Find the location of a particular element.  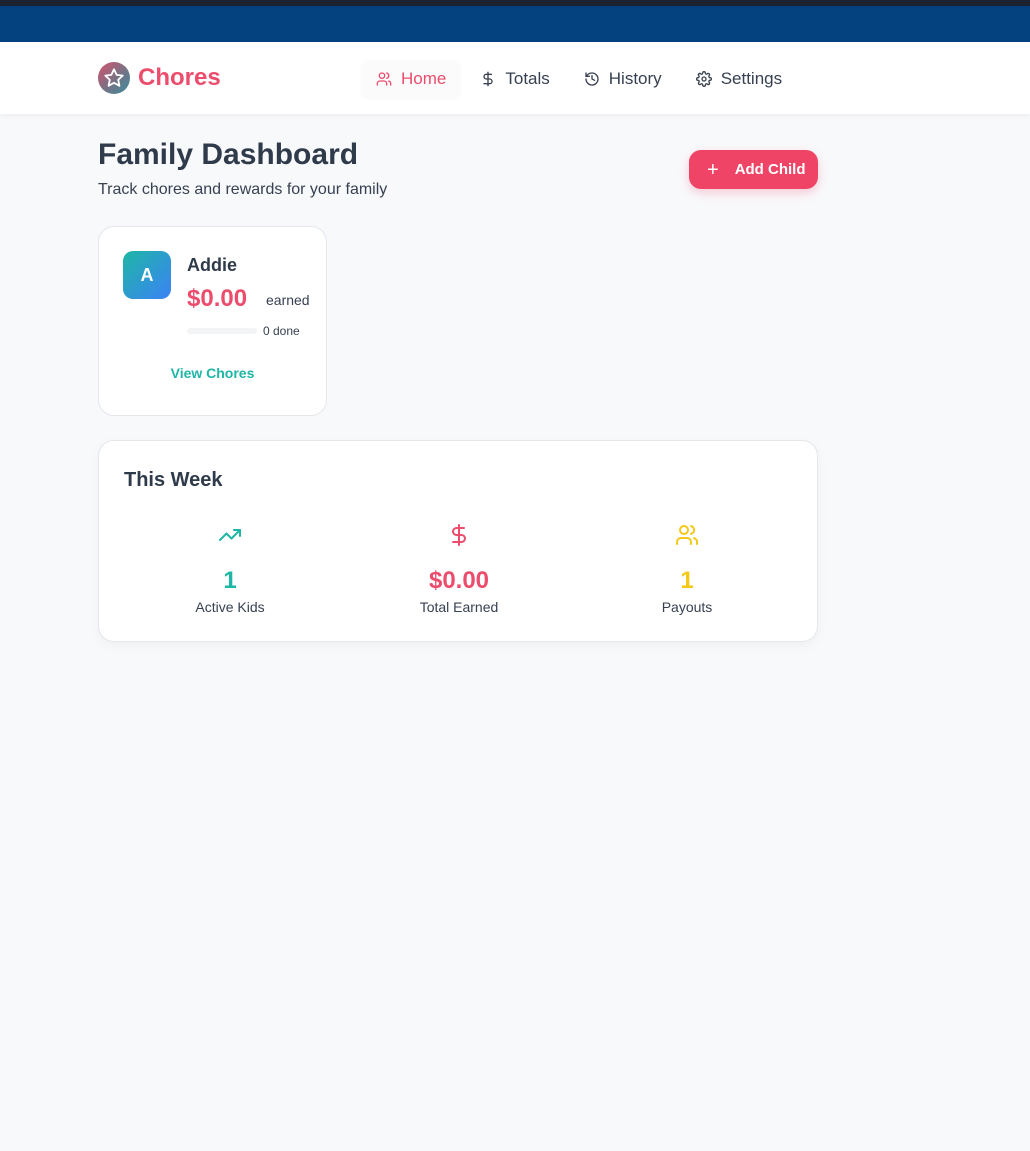

stat-value: $0.00 is located at coordinates (459, 580).